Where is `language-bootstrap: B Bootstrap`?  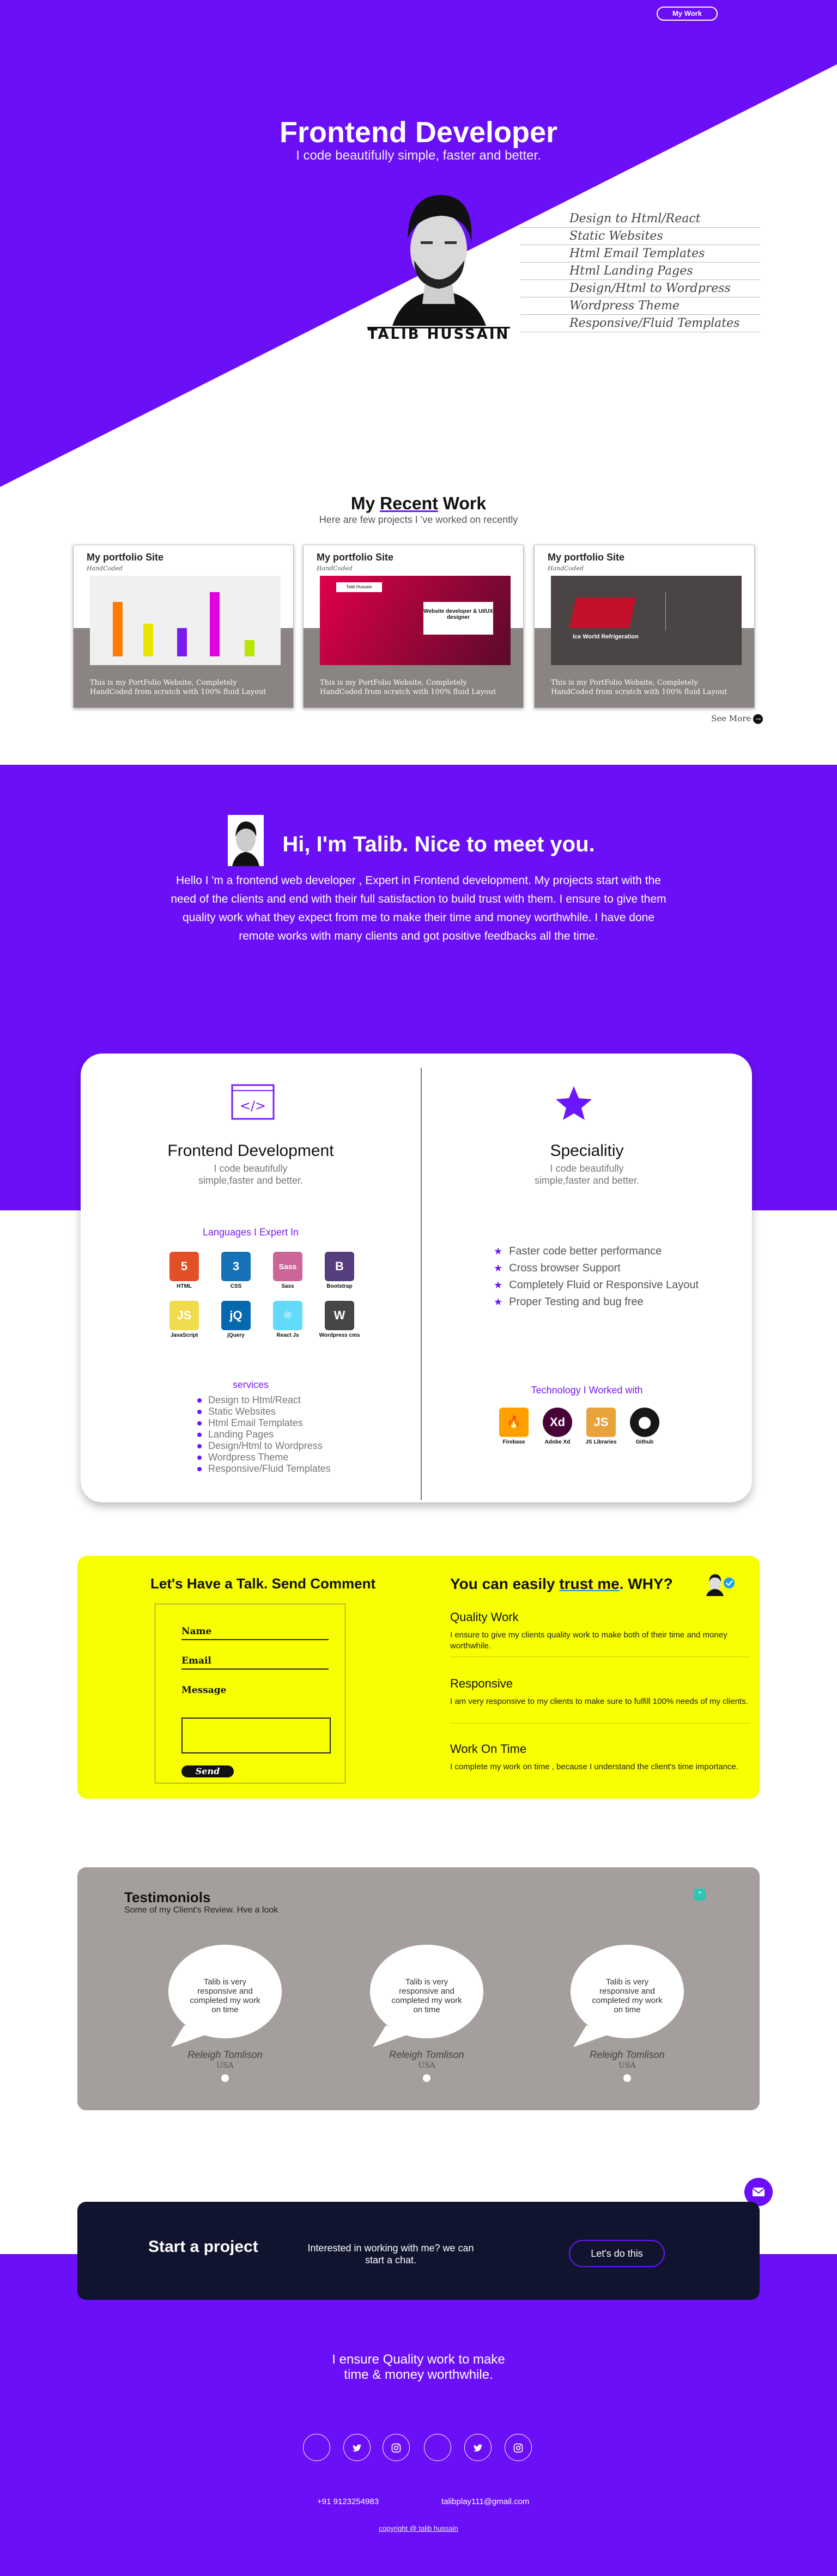
language-bootstrap: B Bootstrap is located at coordinates (340, 1271).